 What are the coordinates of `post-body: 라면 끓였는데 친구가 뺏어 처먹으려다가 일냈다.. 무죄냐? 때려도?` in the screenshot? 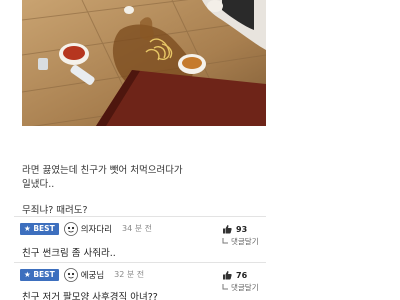 It's located at (147, 191).